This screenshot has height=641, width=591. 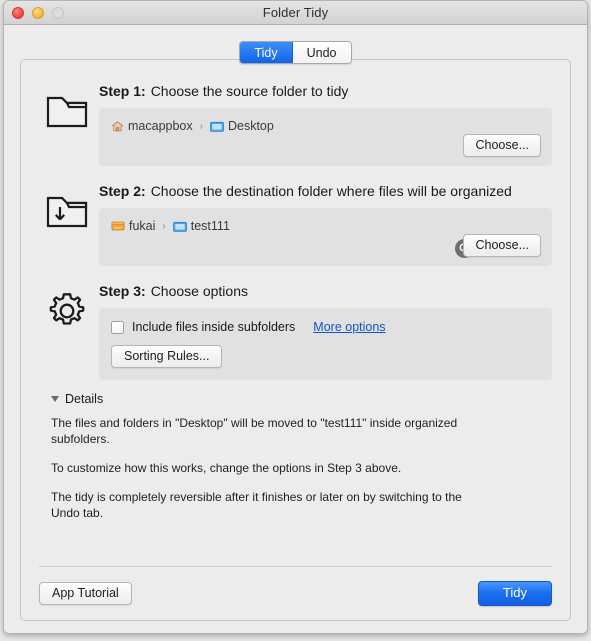 I want to click on home-icon, so click(x=117, y=126).